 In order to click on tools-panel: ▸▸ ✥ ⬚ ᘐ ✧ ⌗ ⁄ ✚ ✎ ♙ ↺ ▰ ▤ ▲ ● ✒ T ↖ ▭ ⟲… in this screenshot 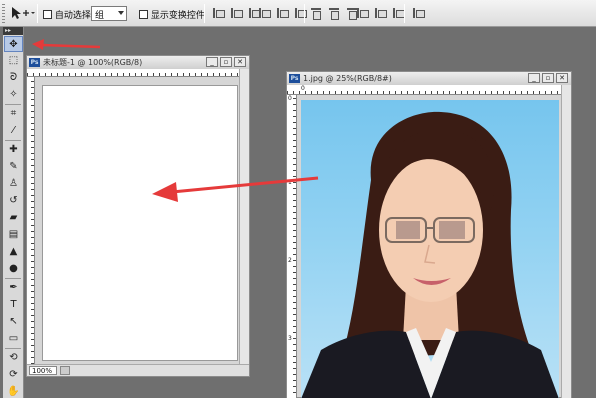, I will do `click(13, 212)`.